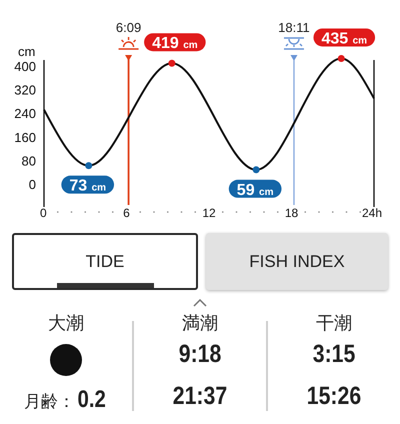 This screenshot has height=424, width=400. What do you see at coordinates (294, 27) in the screenshot?
I see `time-label: 18:11` at bounding box center [294, 27].